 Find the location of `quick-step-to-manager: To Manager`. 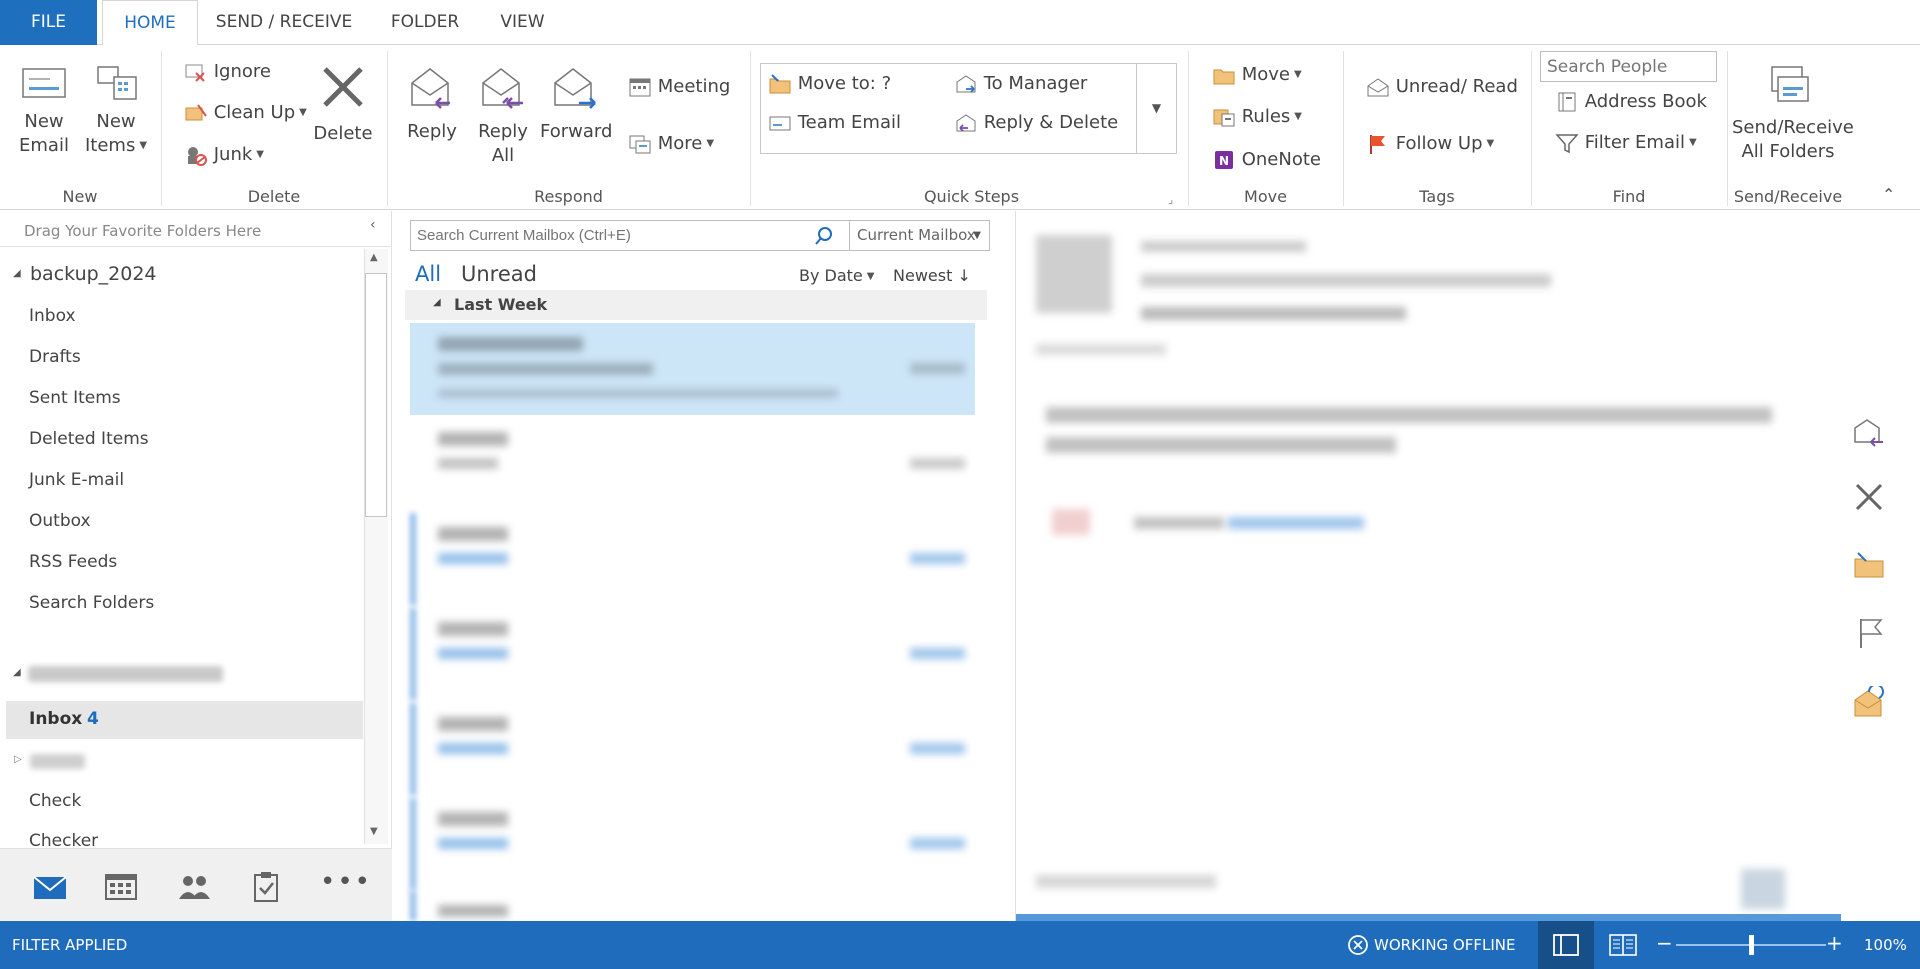

quick-step-to-manager: To Manager is located at coordinates (1020, 84).